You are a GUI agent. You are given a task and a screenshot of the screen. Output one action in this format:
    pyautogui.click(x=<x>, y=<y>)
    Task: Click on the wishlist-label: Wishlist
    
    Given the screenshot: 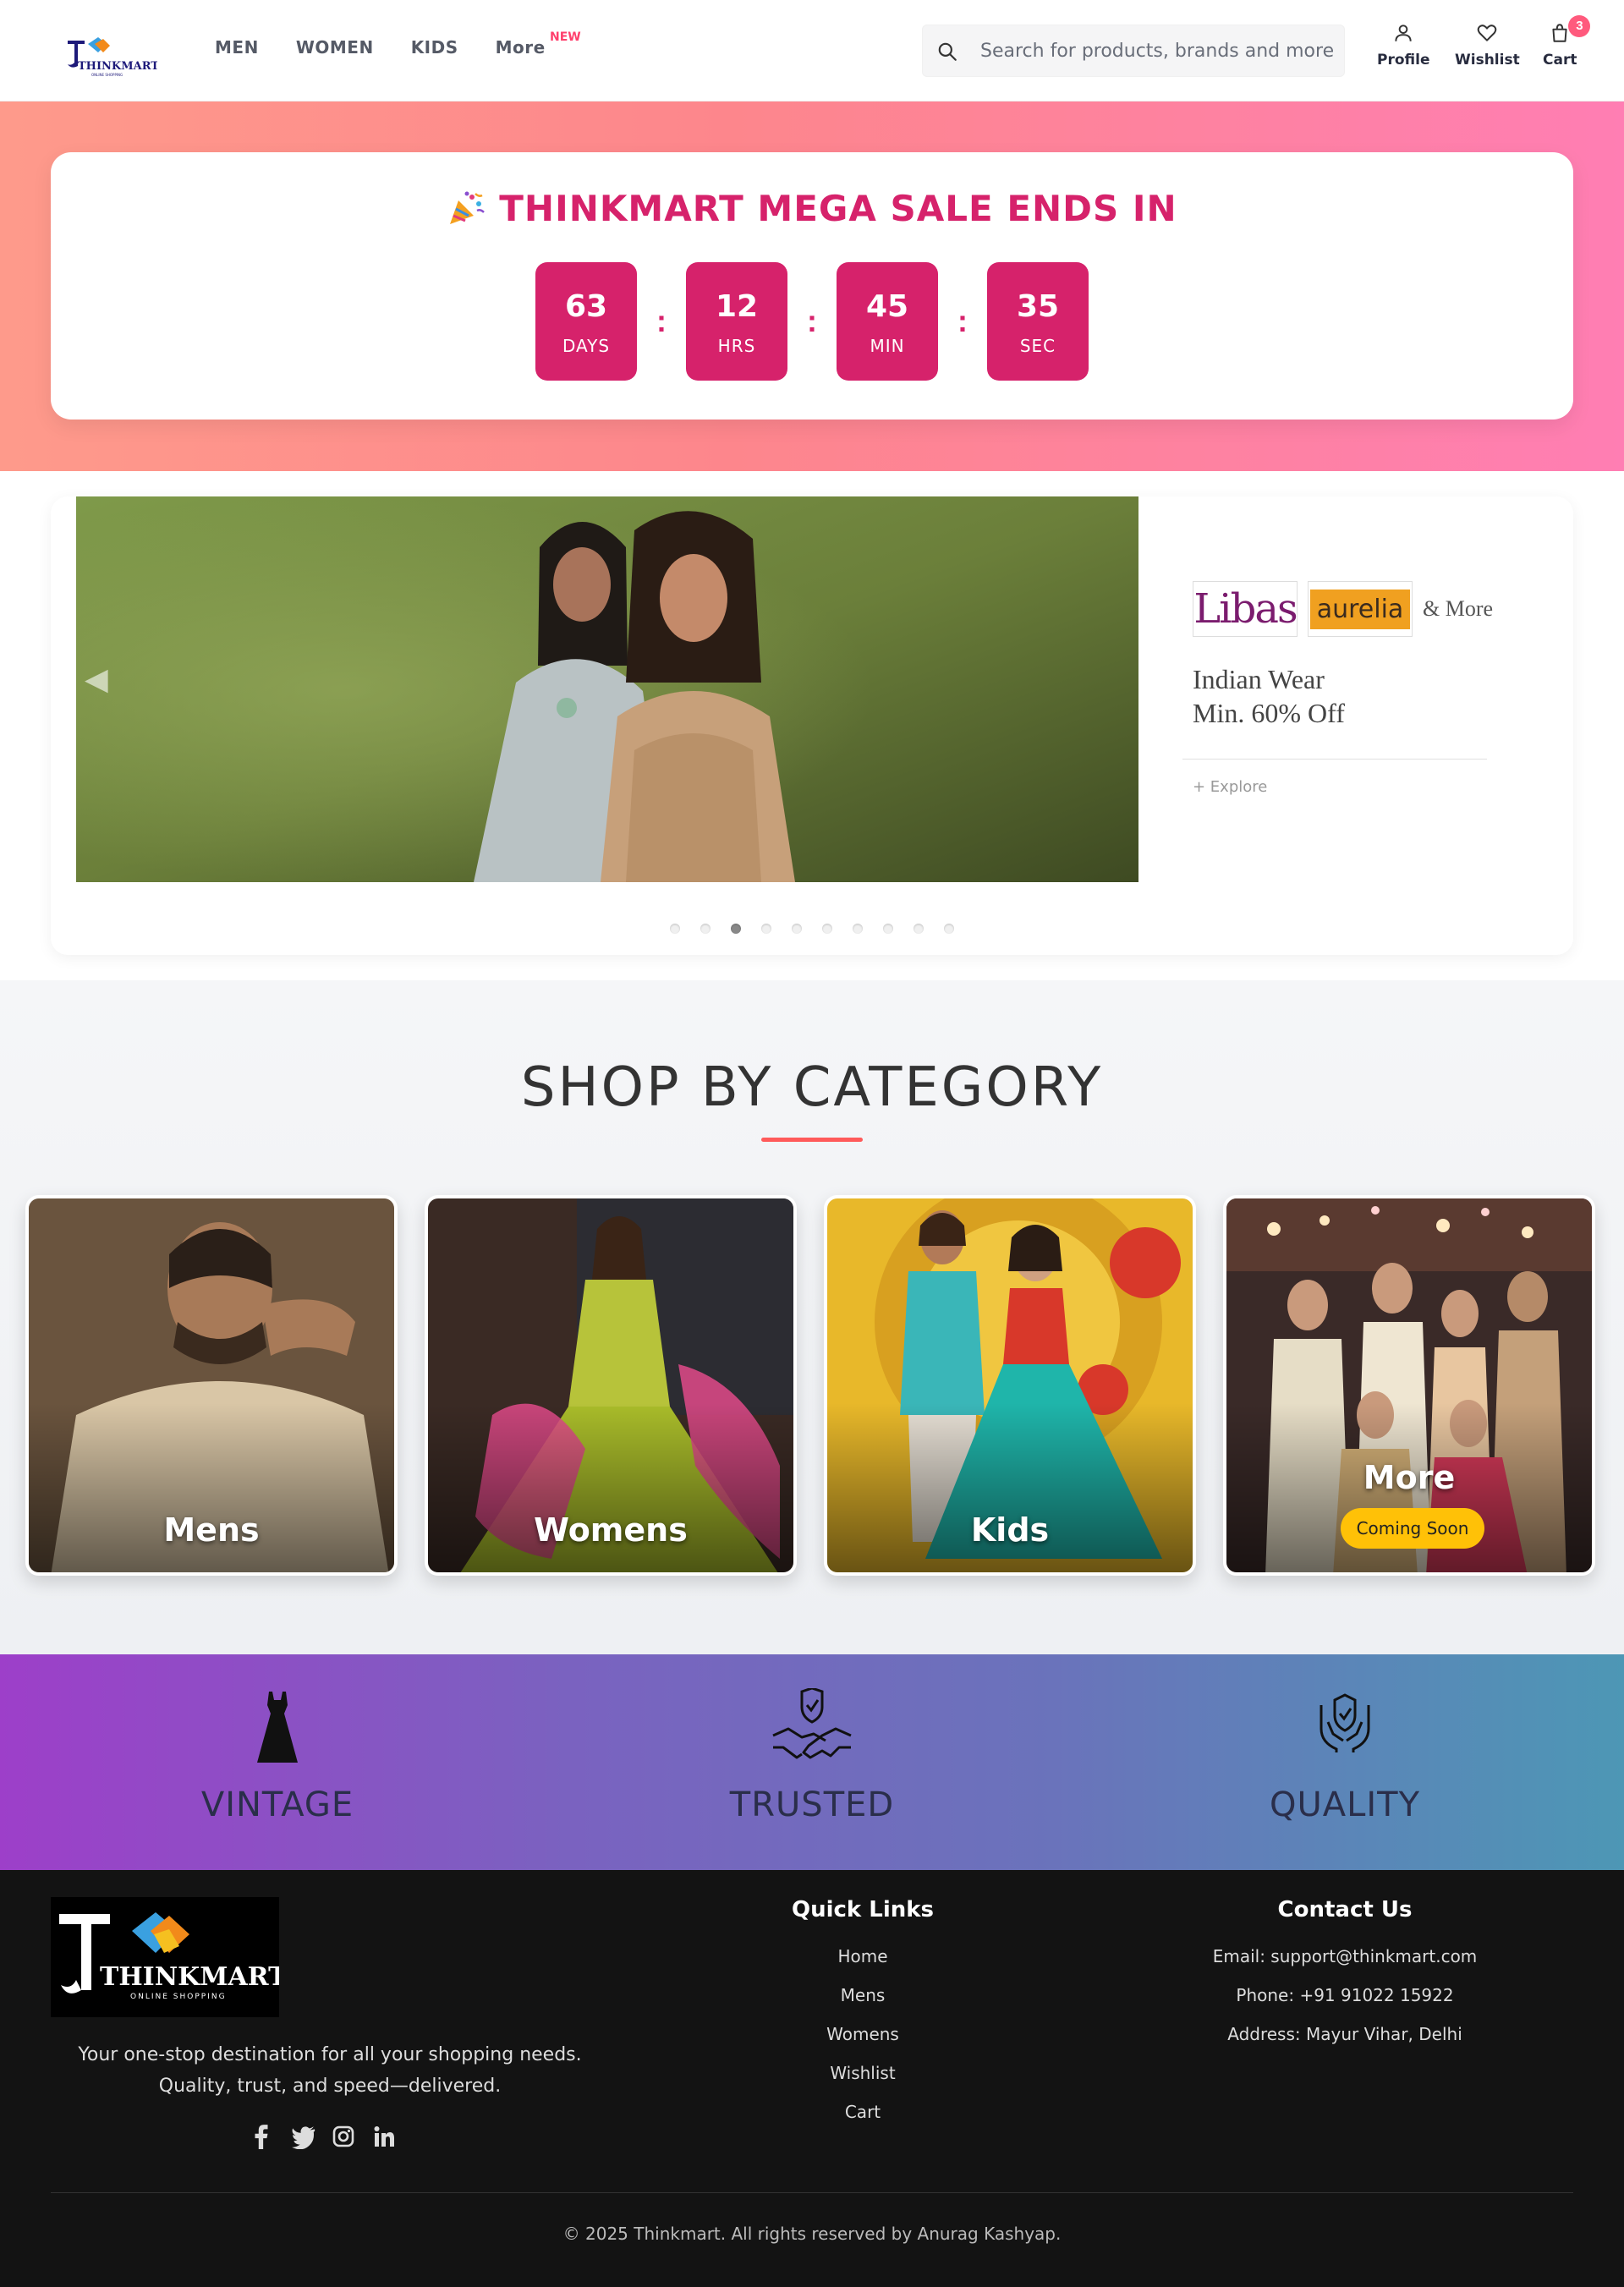 What is the action you would take?
    pyautogui.click(x=1487, y=60)
    